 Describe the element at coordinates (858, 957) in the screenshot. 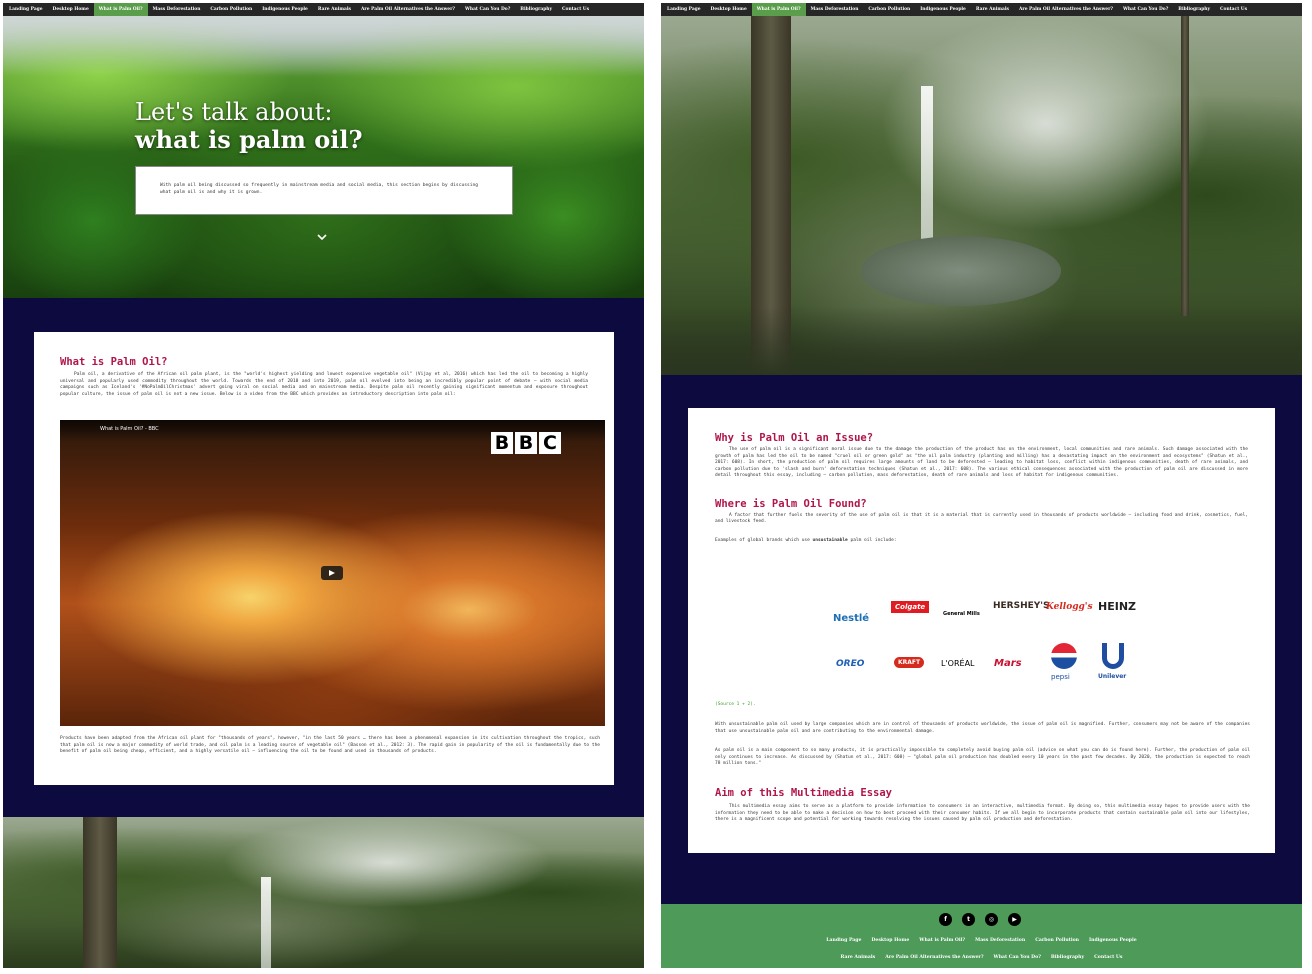

I see `footer-link: Rare Animals` at that location.